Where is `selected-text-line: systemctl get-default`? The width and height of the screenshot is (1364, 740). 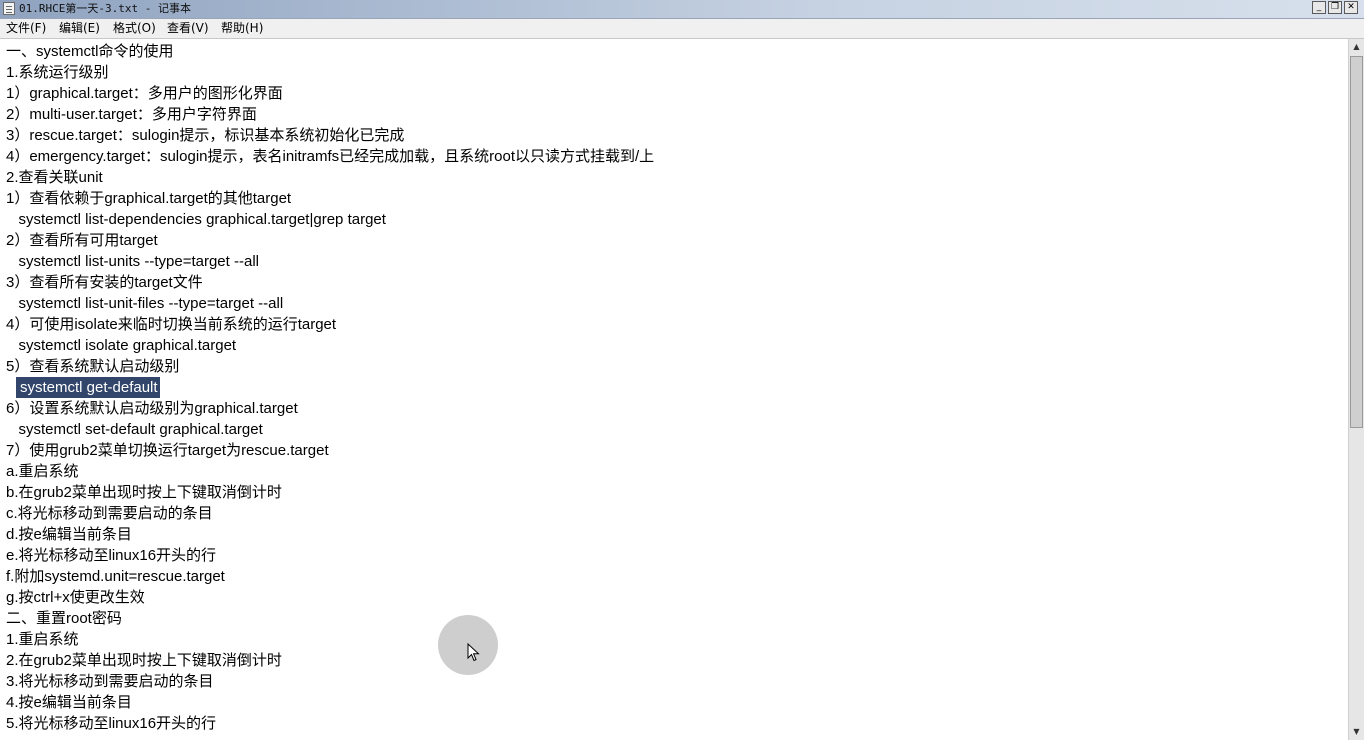 selected-text-line: systemctl get-default is located at coordinates (88, 387).